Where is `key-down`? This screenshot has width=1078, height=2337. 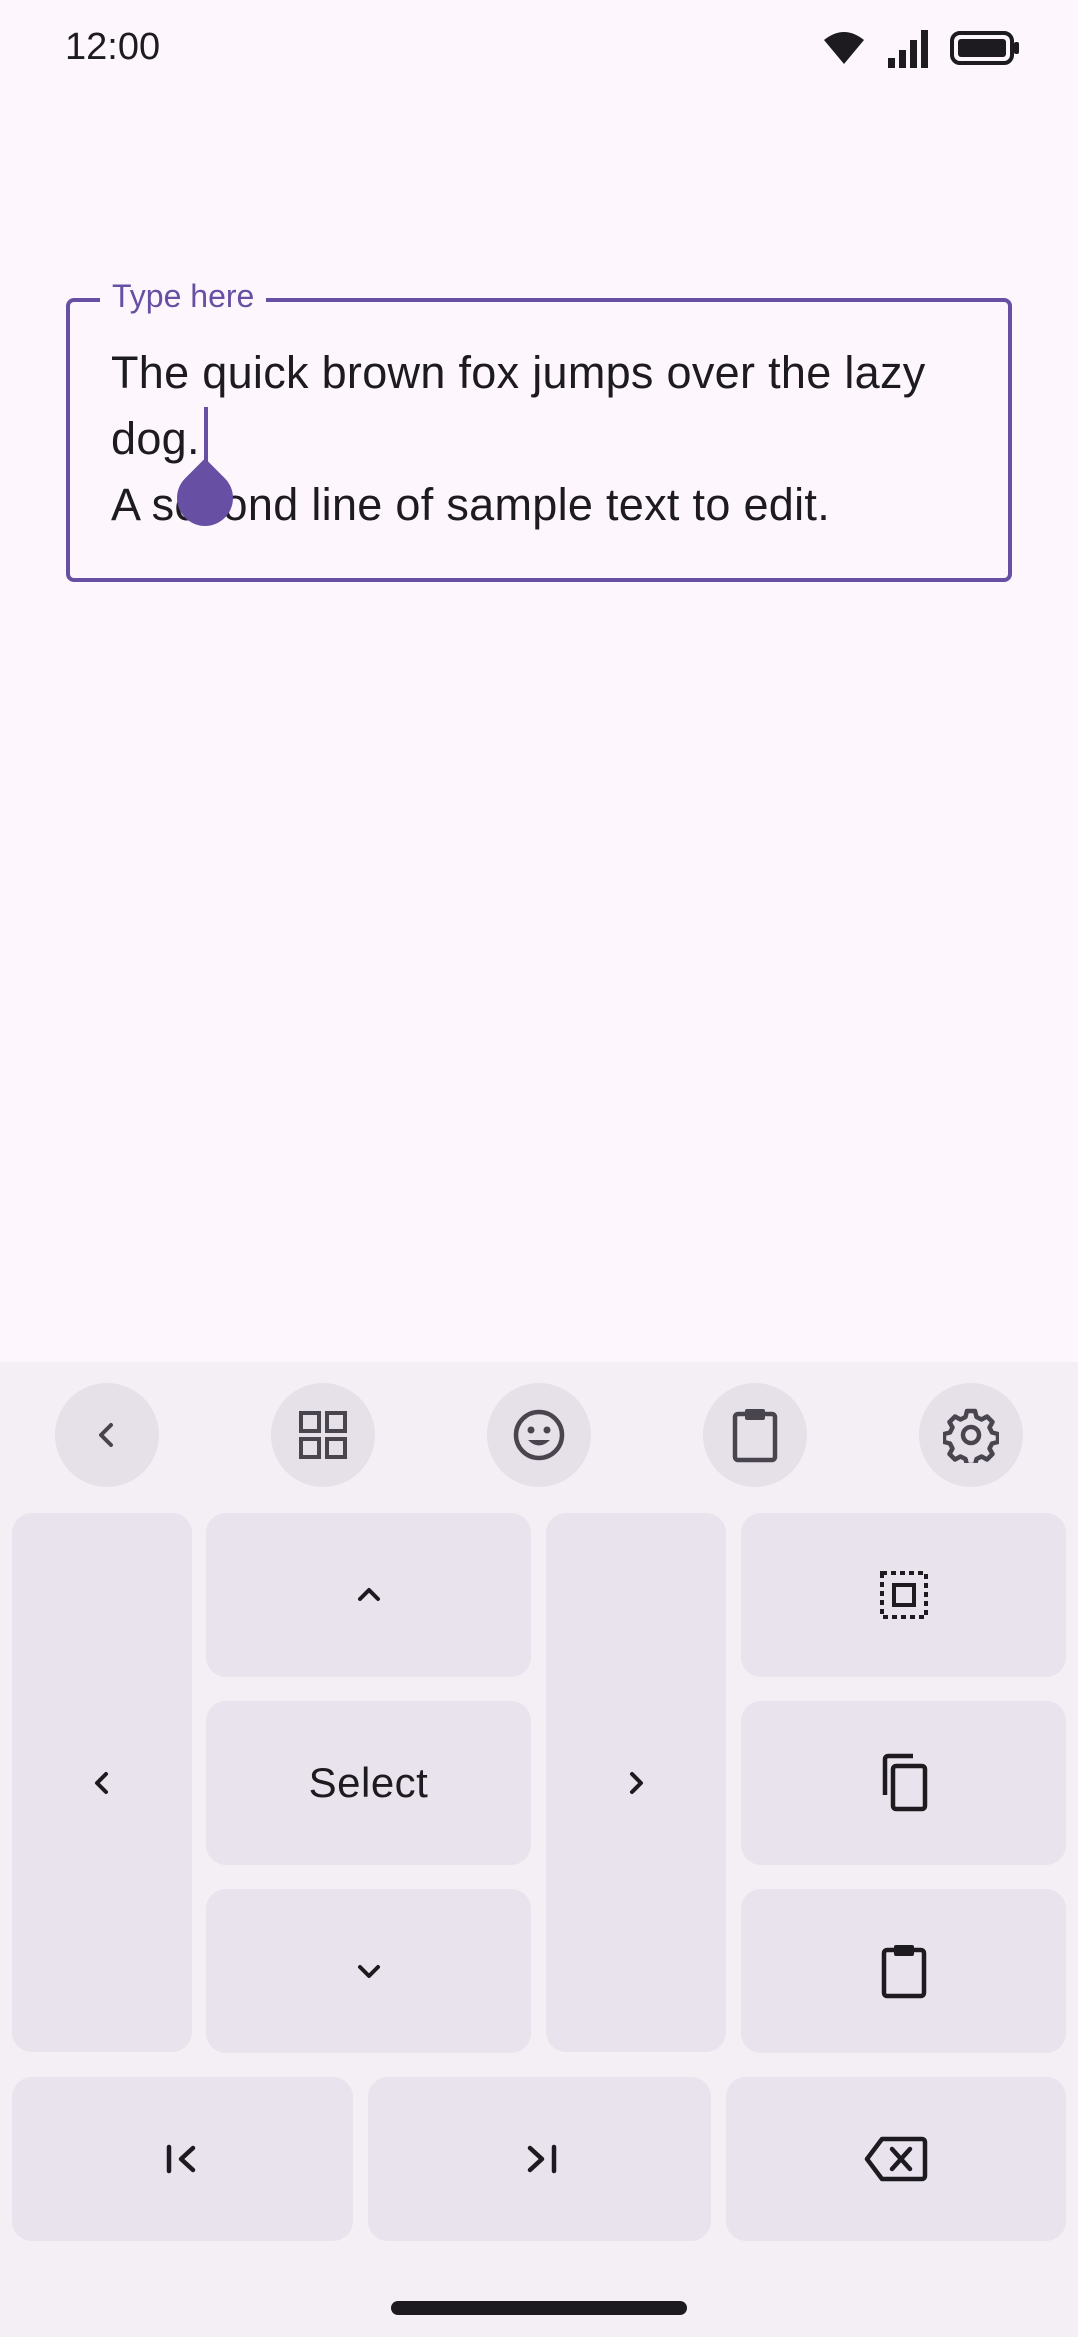 key-down is located at coordinates (368, 1971).